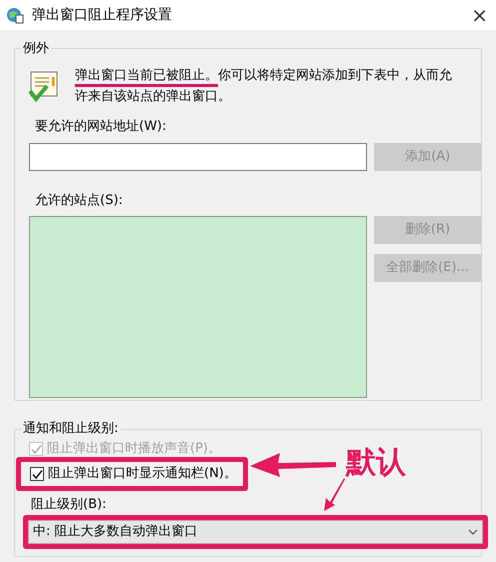 The height and width of the screenshot is (562, 496). What do you see at coordinates (480, 15) in the screenshot?
I see `close-button: ×` at bounding box center [480, 15].